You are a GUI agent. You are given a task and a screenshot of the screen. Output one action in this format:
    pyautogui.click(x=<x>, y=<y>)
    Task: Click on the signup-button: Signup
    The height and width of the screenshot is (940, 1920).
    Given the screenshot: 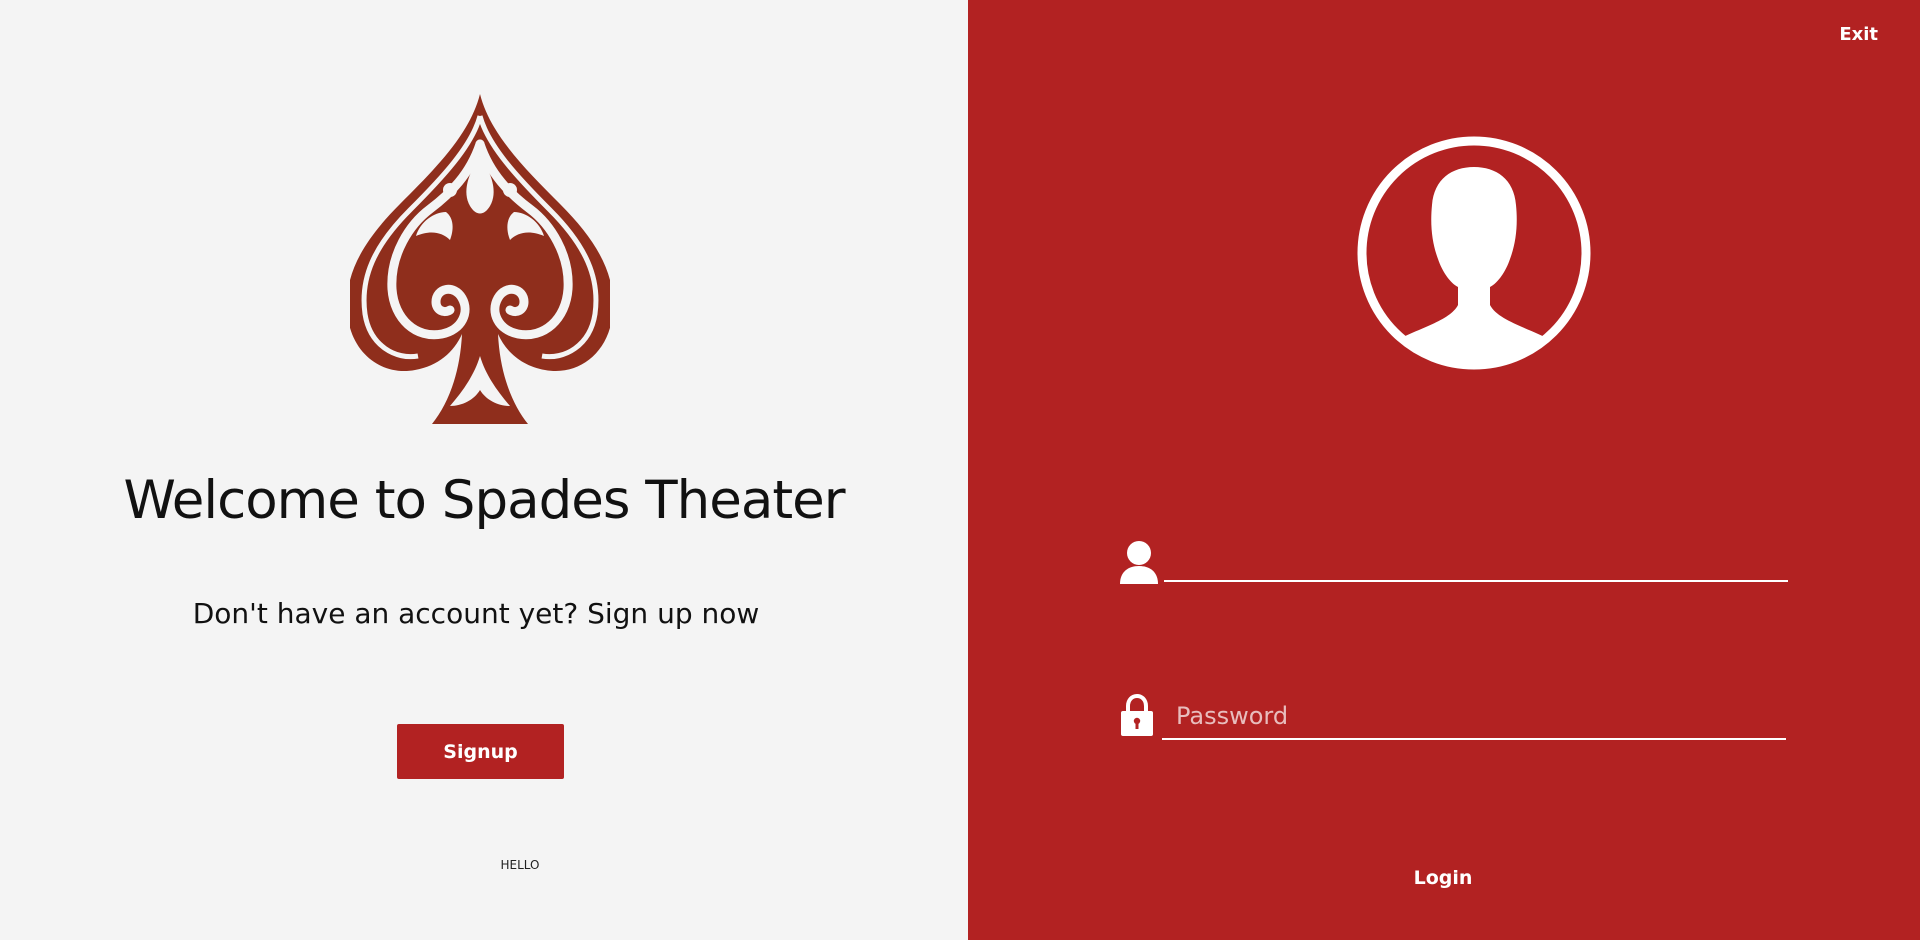 What is the action you would take?
    pyautogui.click(x=480, y=751)
    